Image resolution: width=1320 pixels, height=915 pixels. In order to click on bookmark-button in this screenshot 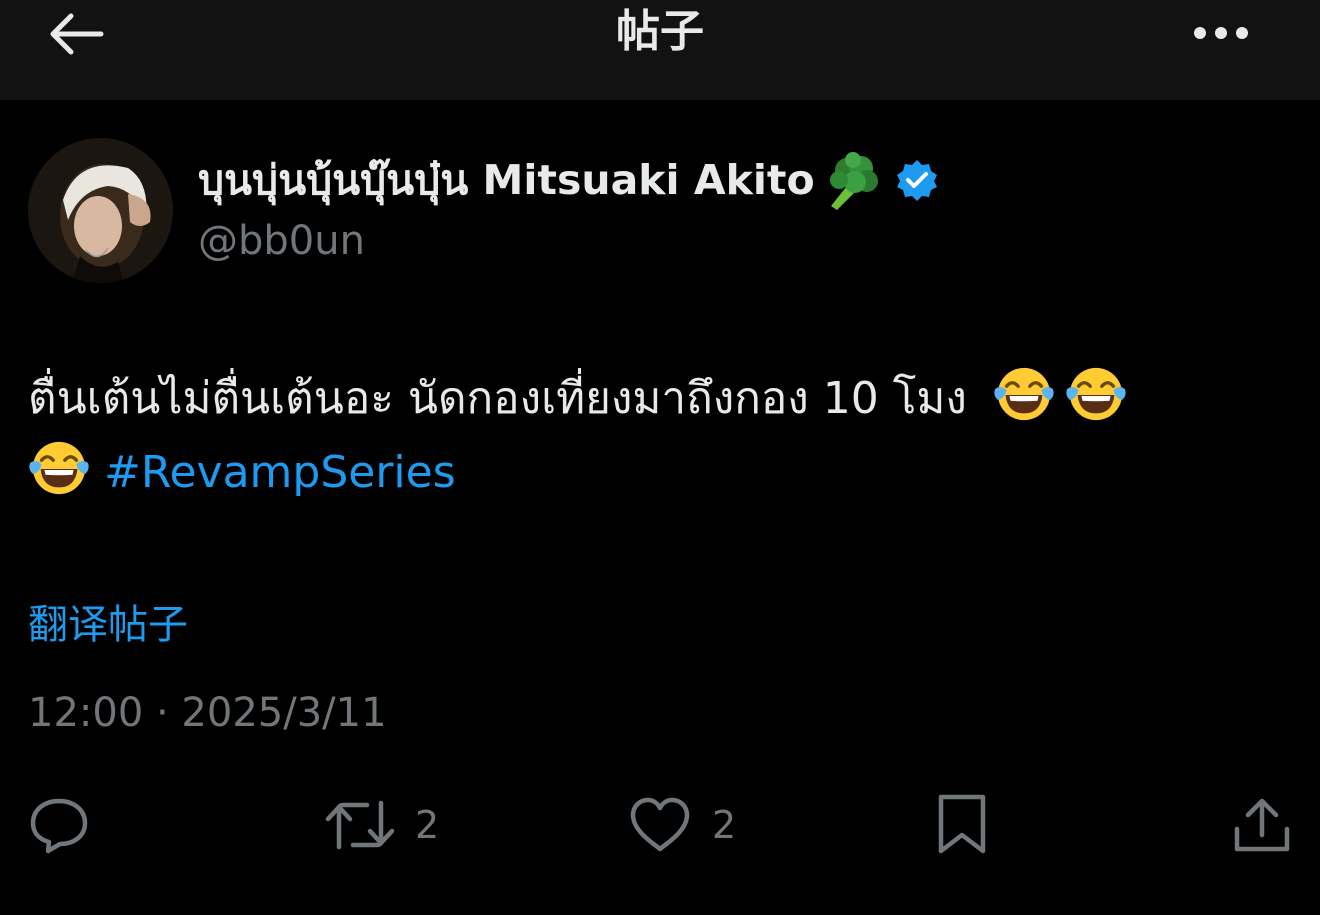, I will do `click(962, 825)`.